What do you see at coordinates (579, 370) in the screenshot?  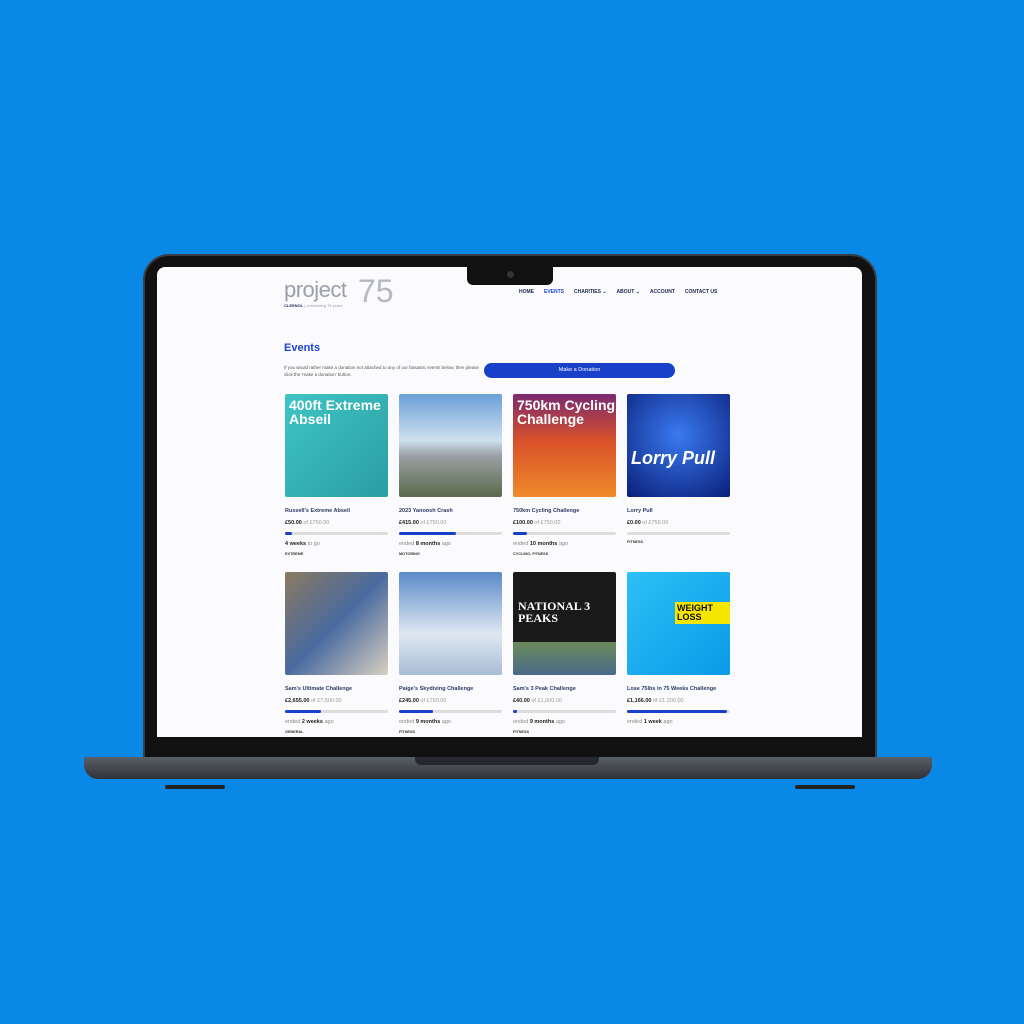 I see `make-donation-button: Make a Donation` at bounding box center [579, 370].